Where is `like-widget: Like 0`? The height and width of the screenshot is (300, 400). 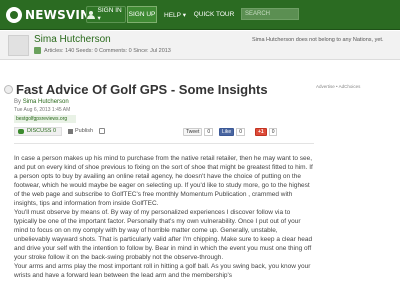 like-widget: Like 0 is located at coordinates (232, 131).